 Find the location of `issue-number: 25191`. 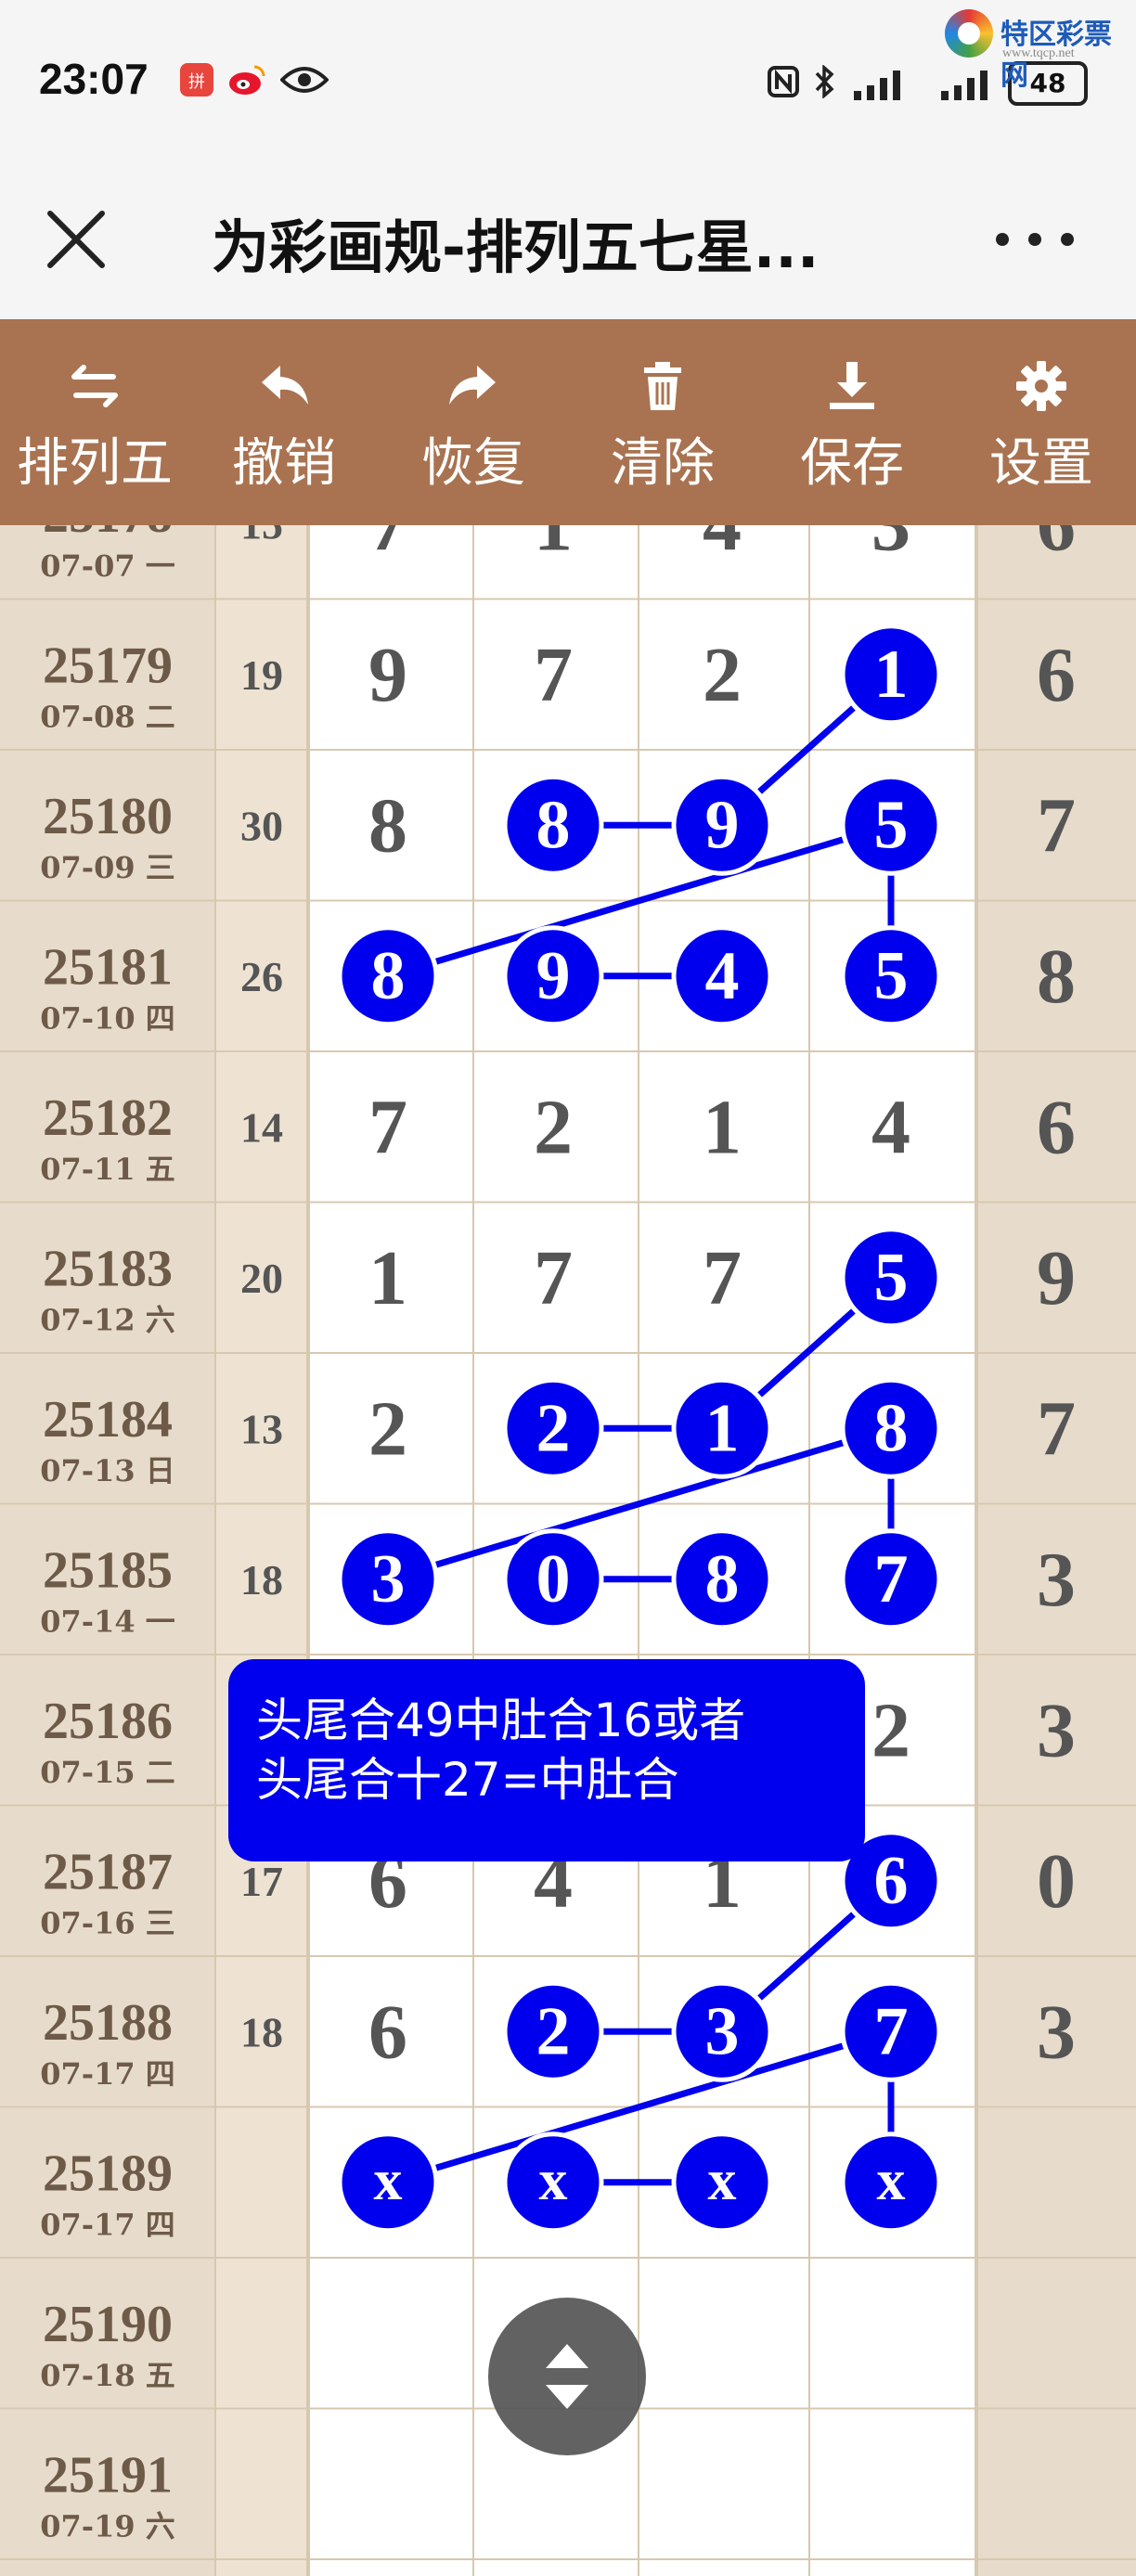

issue-number: 25191 is located at coordinates (108, 2476).